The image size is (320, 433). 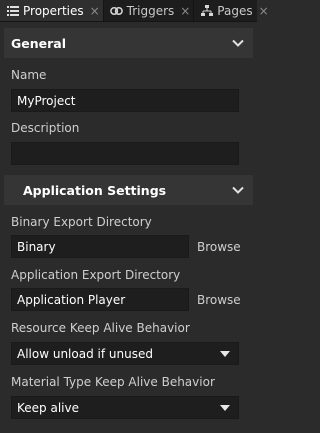 I want to click on application-settings-section-header: Application Settings, so click(x=128, y=190).